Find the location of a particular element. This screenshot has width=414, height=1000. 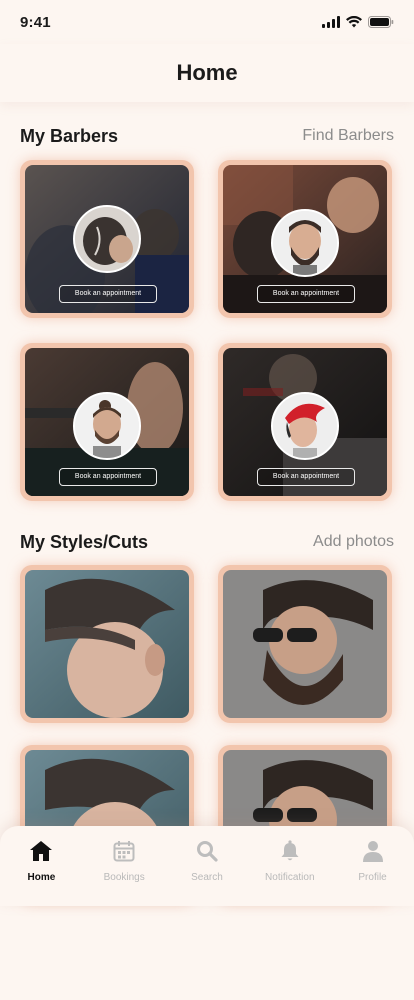

tab-profile: Profile is located at coordinates (373, 860).